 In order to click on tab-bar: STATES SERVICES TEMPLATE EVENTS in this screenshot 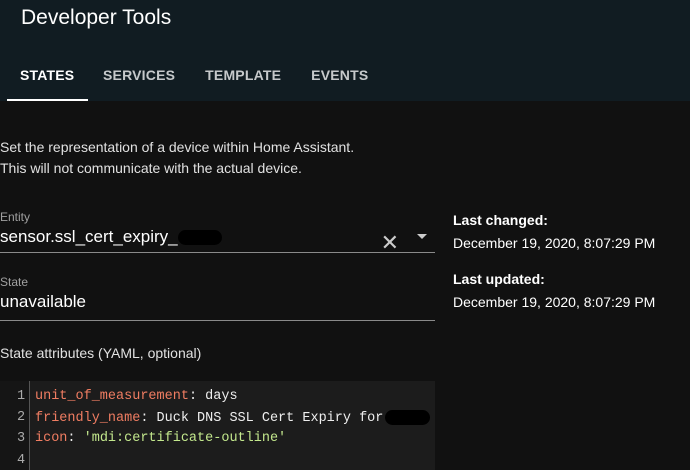, I will do `click(191, 78)`.